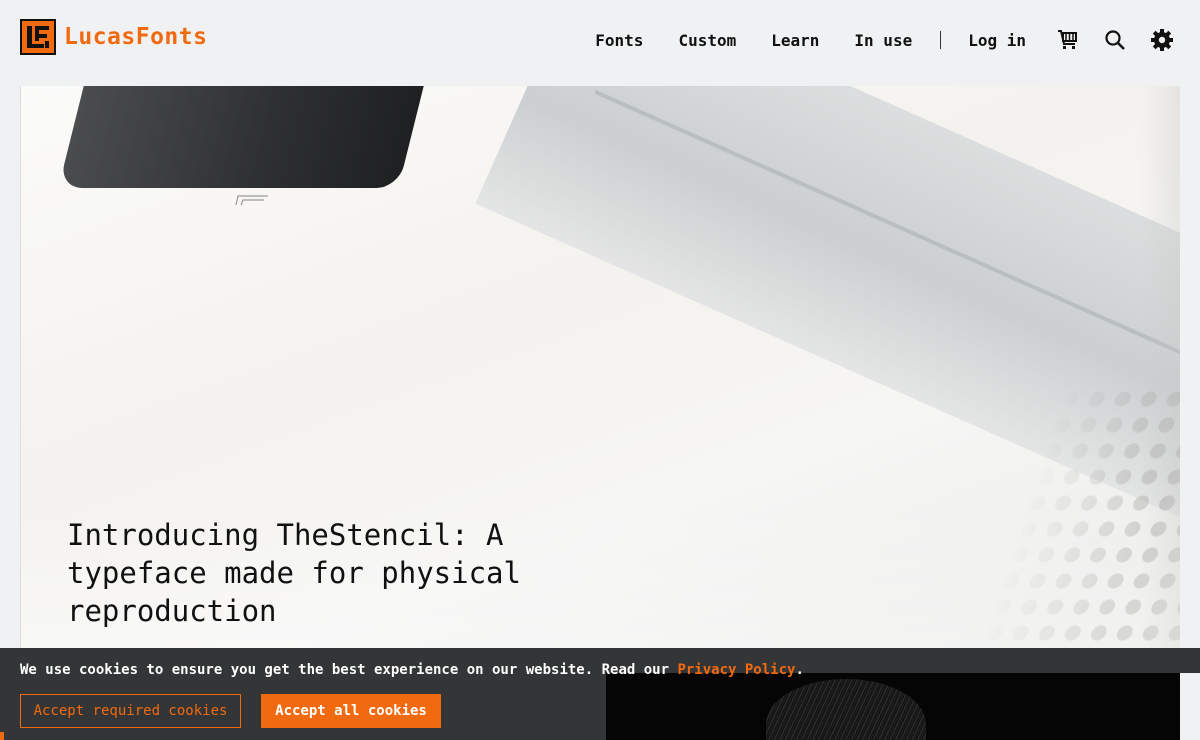 Image resolution: width=1200 pixels, height=740 pixels. Describe the element at coordinates (38, 37) in the screenshot. I see `logo-icon` at that location.